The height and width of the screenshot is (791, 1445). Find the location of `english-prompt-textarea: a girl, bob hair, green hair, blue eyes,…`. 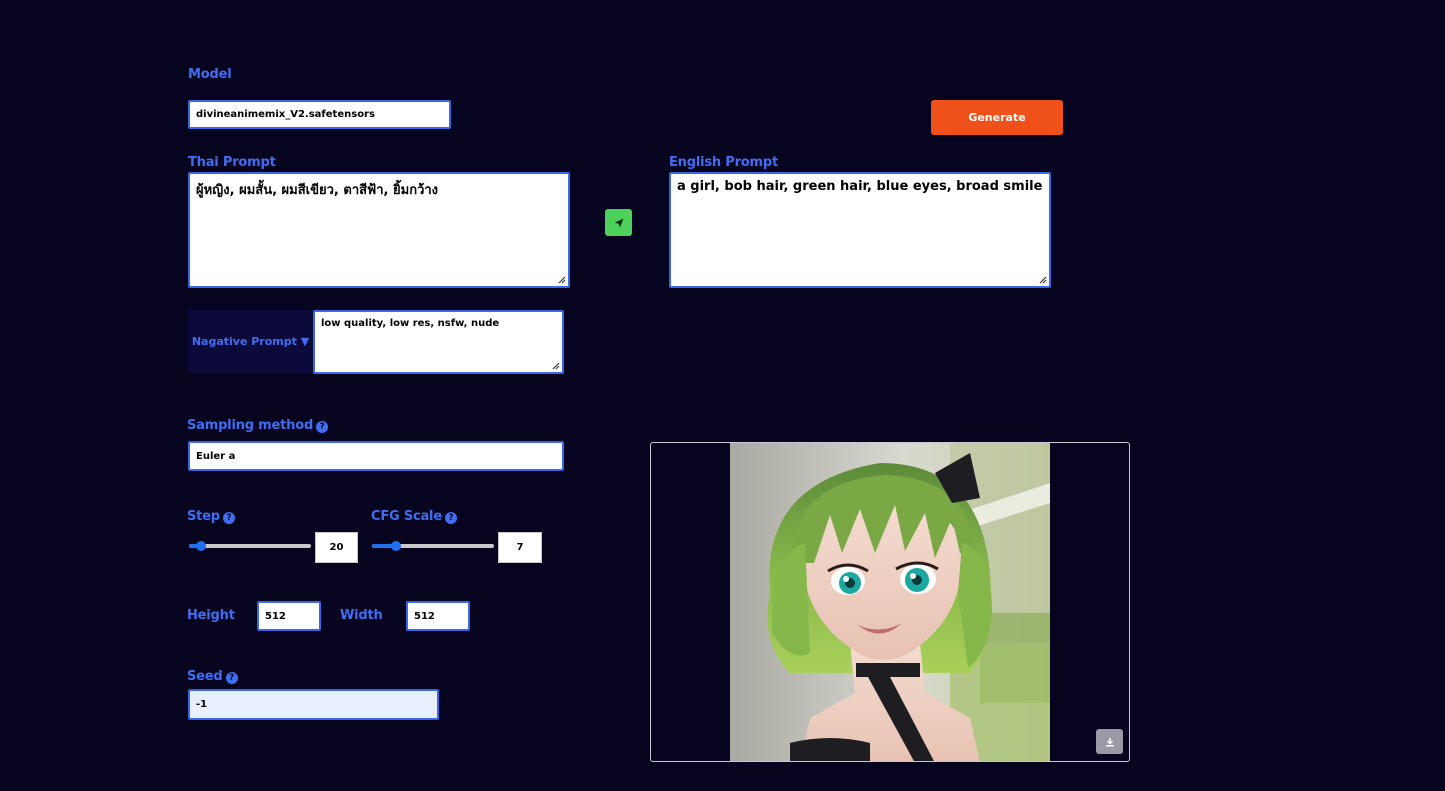

english-prompt-textarea: a girl, bob hair, green hair, blue eyes,… is located at coordinates (860, 230).